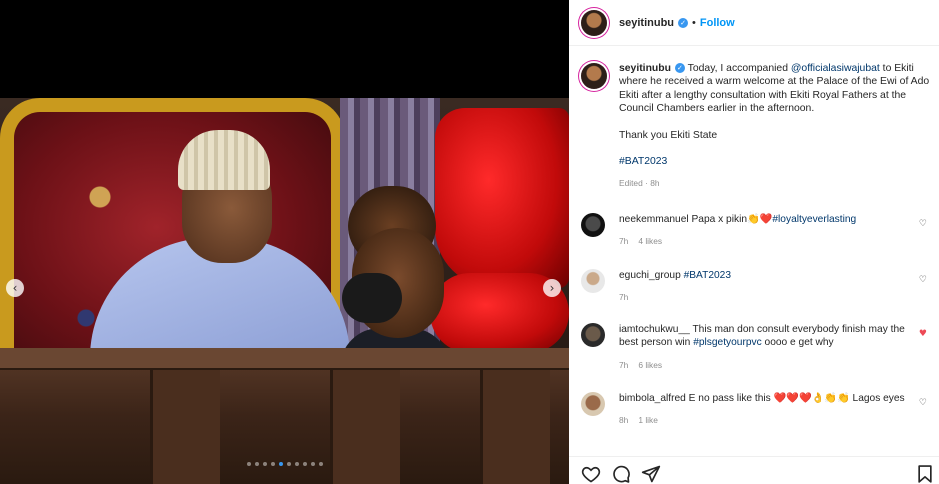  What do you see at coordinates (811, 398) in the screenshot?
I see `comment-emojis: ❤️❤️❤️👌👏👏` at bounding box center [811, 398].